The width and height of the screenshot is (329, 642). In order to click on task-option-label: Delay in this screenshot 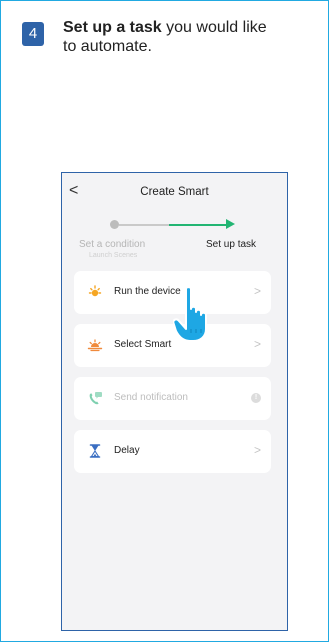, I will do `click(127, 450)`.